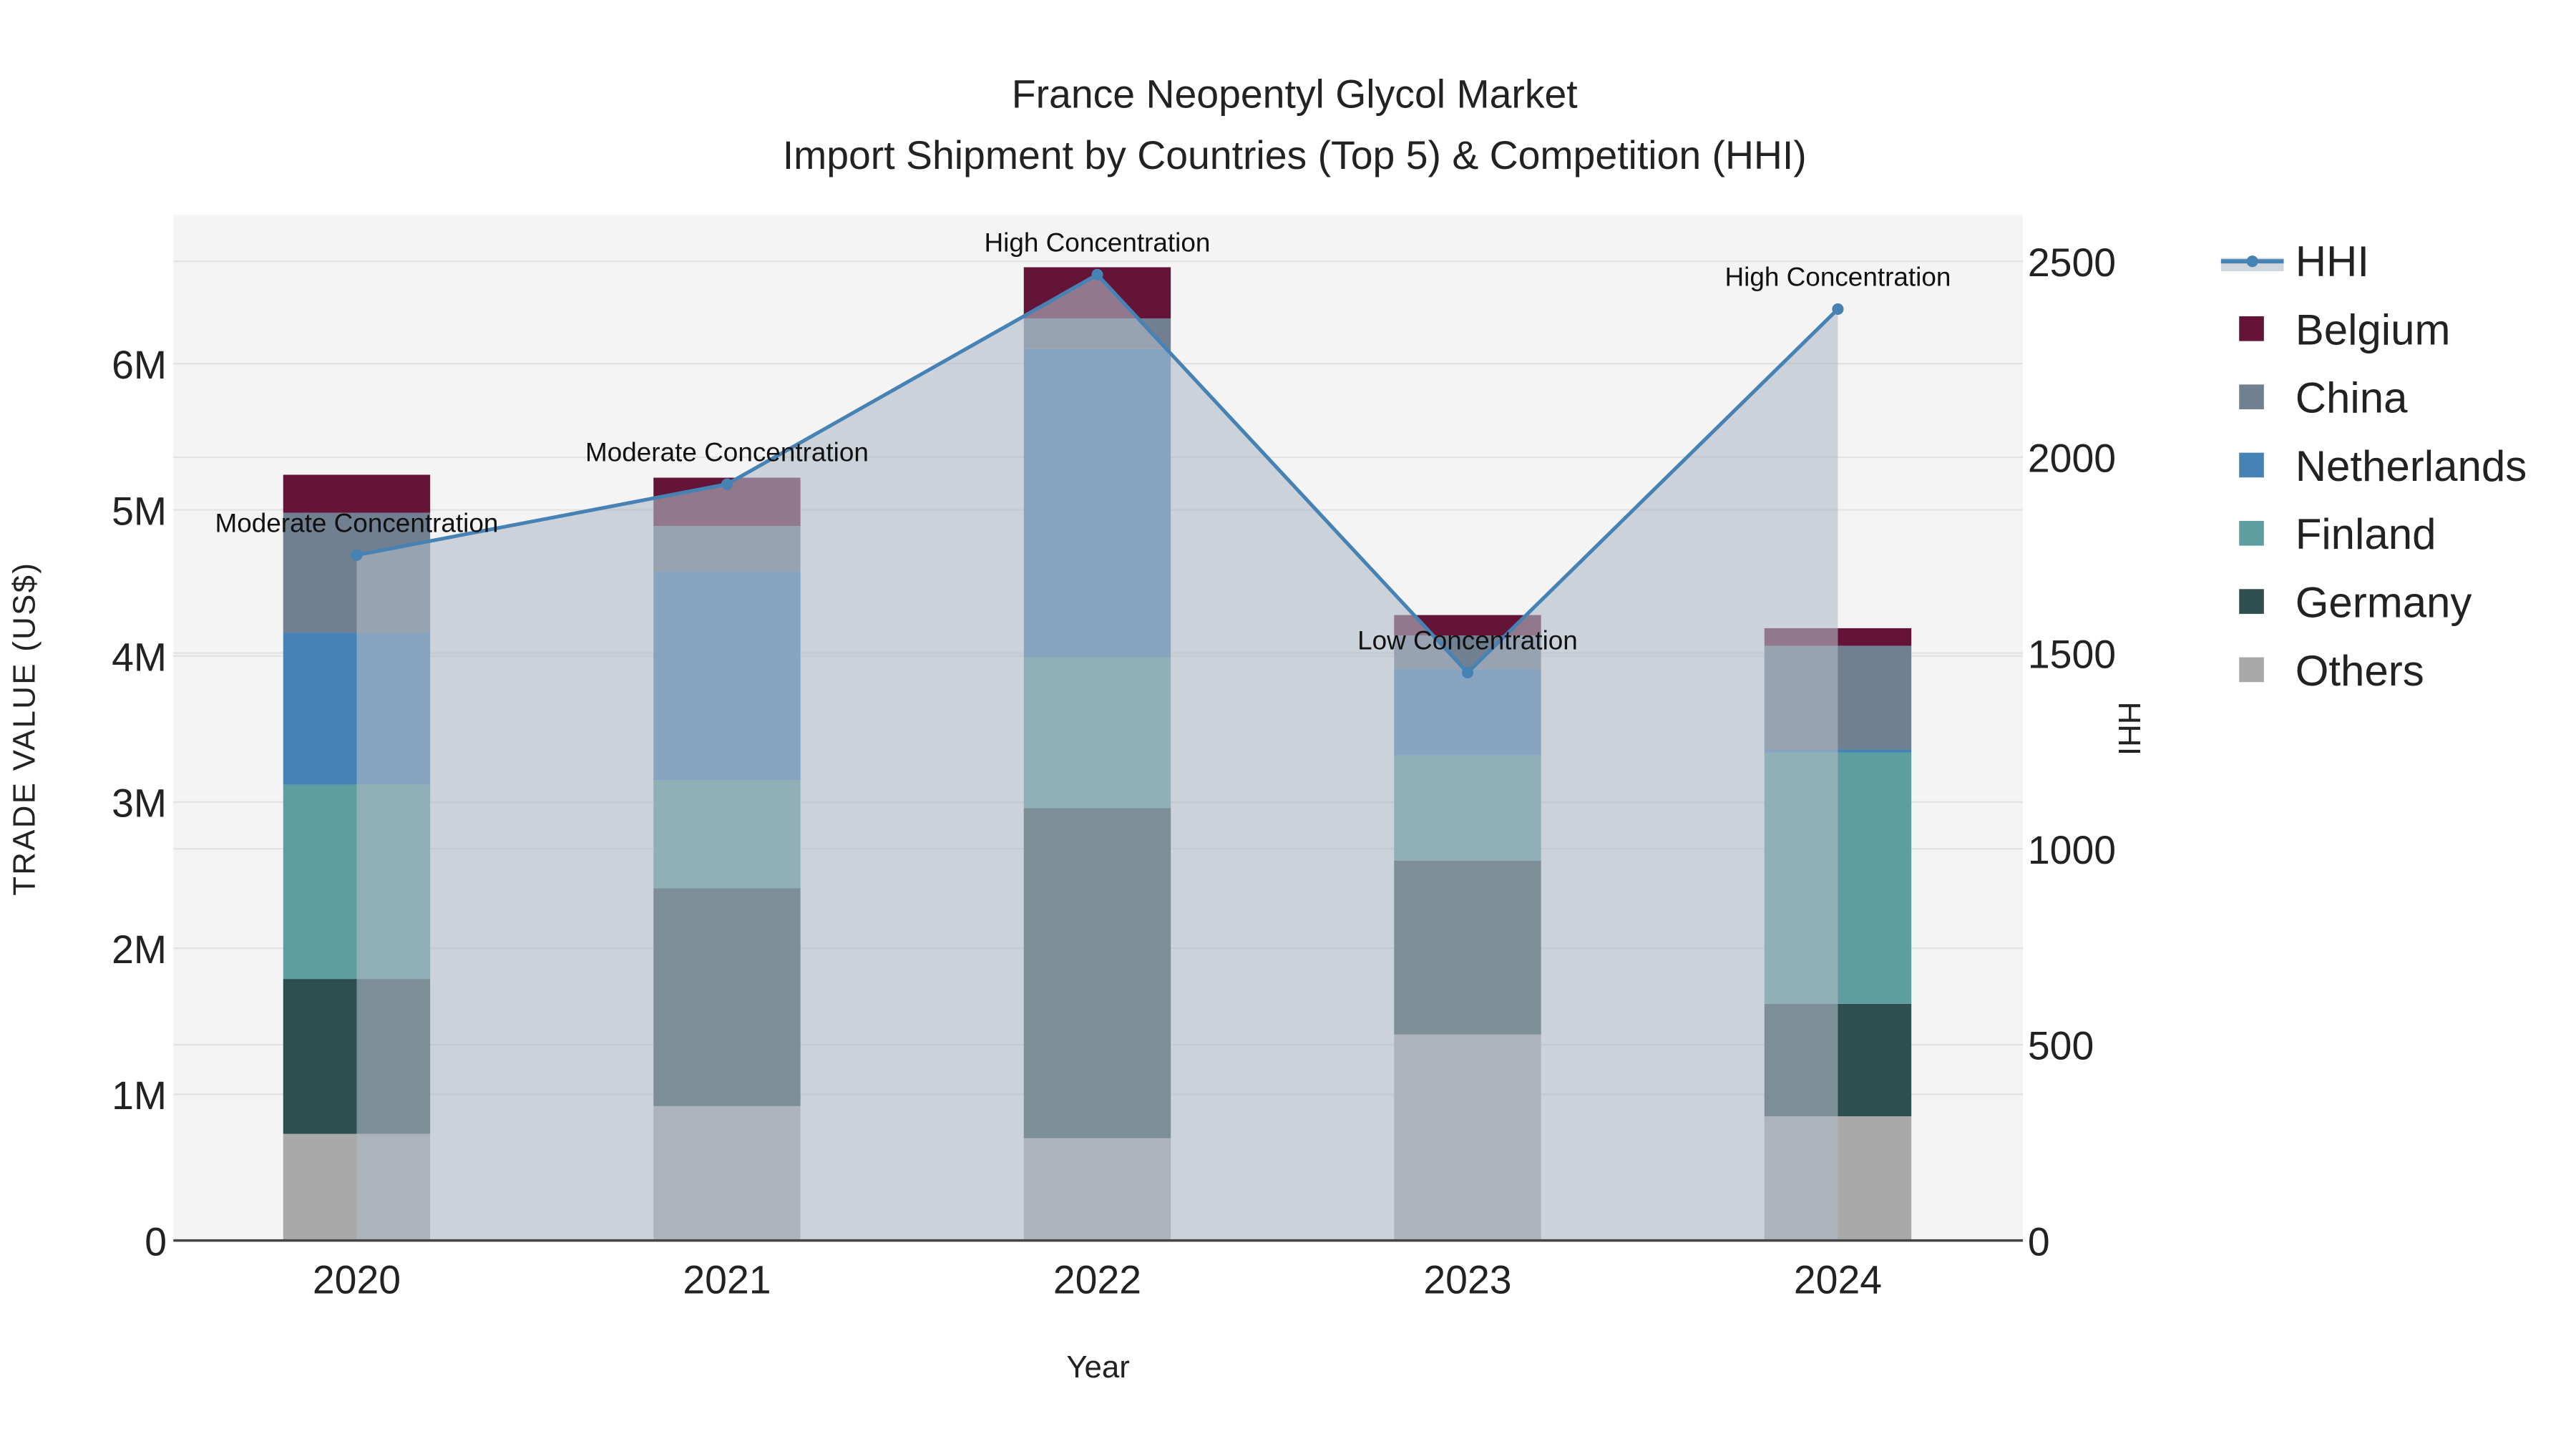 The height and width of the screenshot is (1449, 2576). I want to click on legend-label-netherlands: Netherlands, so click(2411, 466).